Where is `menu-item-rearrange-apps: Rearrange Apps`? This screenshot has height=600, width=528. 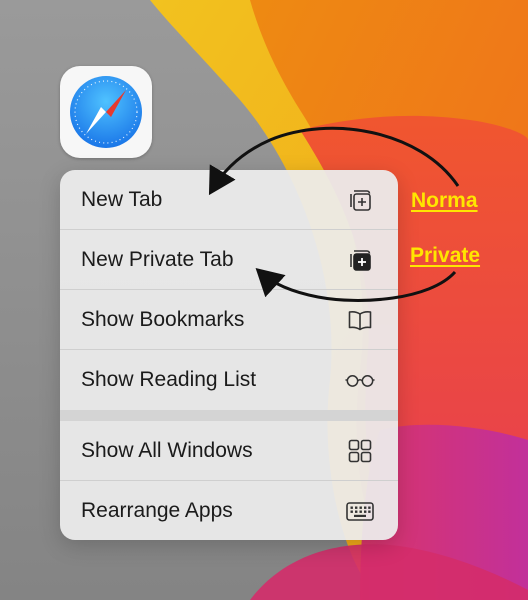
menu-item-rearrange-apps: Rearrange Apps is located at coordinates (229, 510).